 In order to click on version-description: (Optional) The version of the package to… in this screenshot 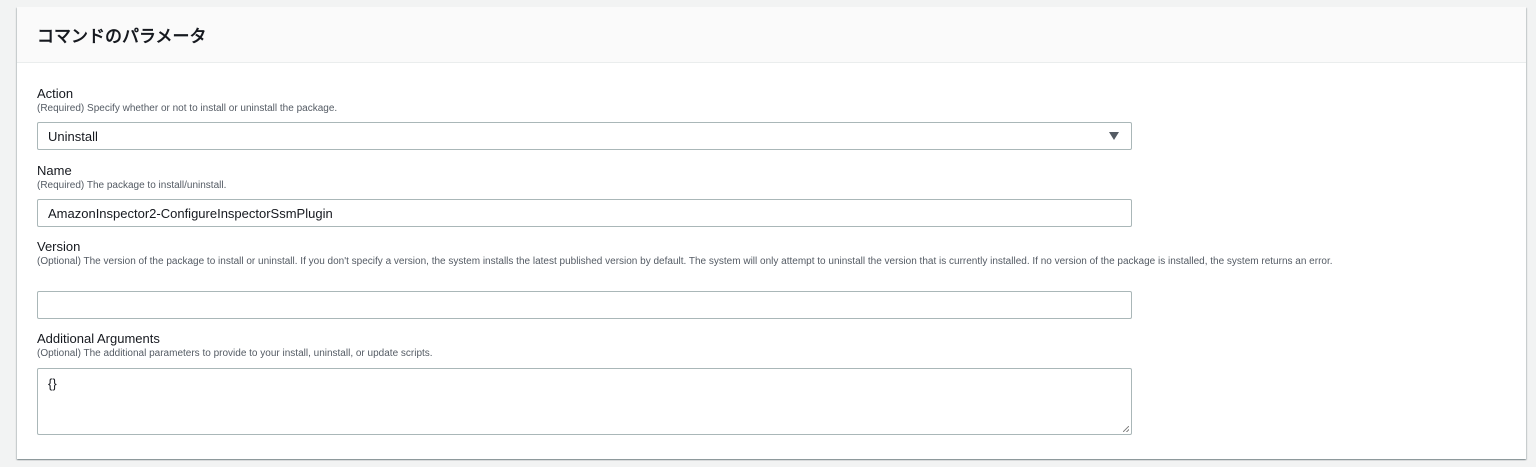, I will do `click(685, 261)`.